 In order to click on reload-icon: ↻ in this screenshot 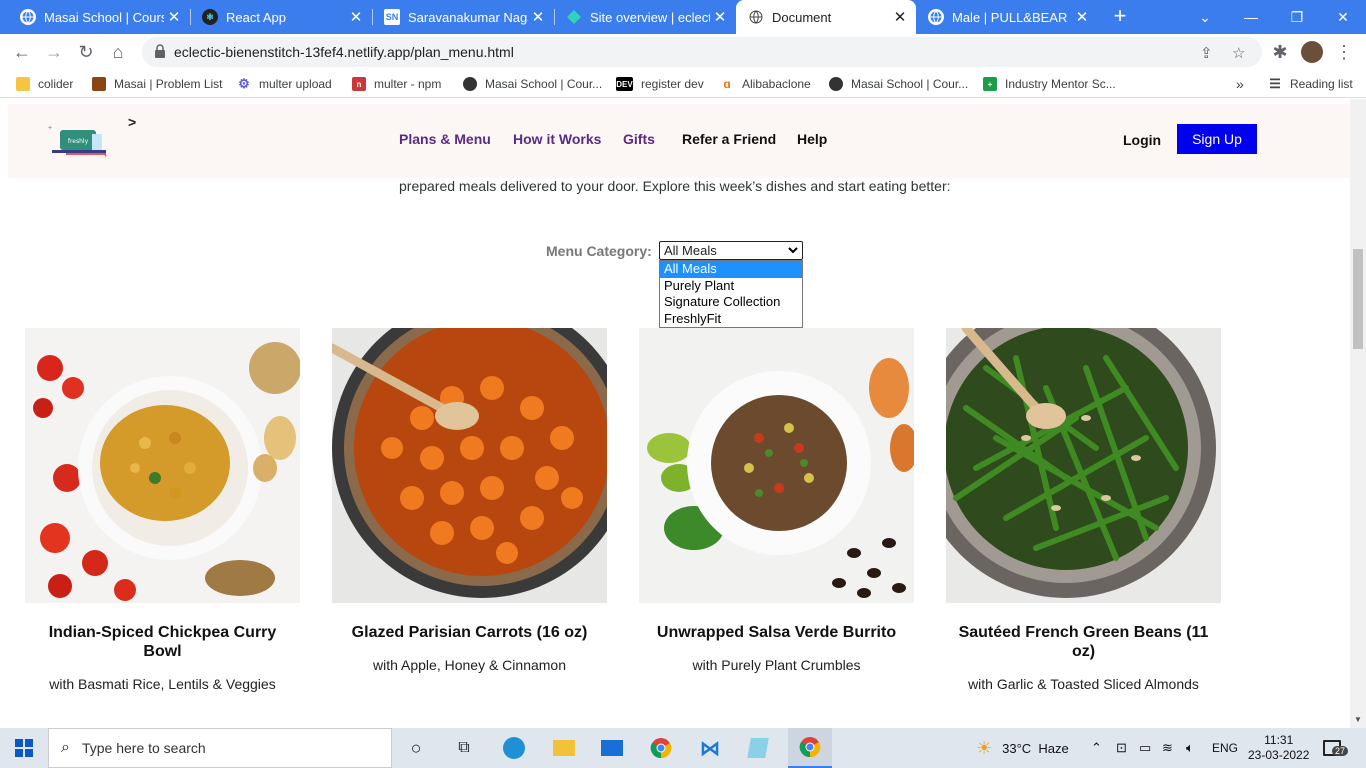, I will do `click(86, 52)`.